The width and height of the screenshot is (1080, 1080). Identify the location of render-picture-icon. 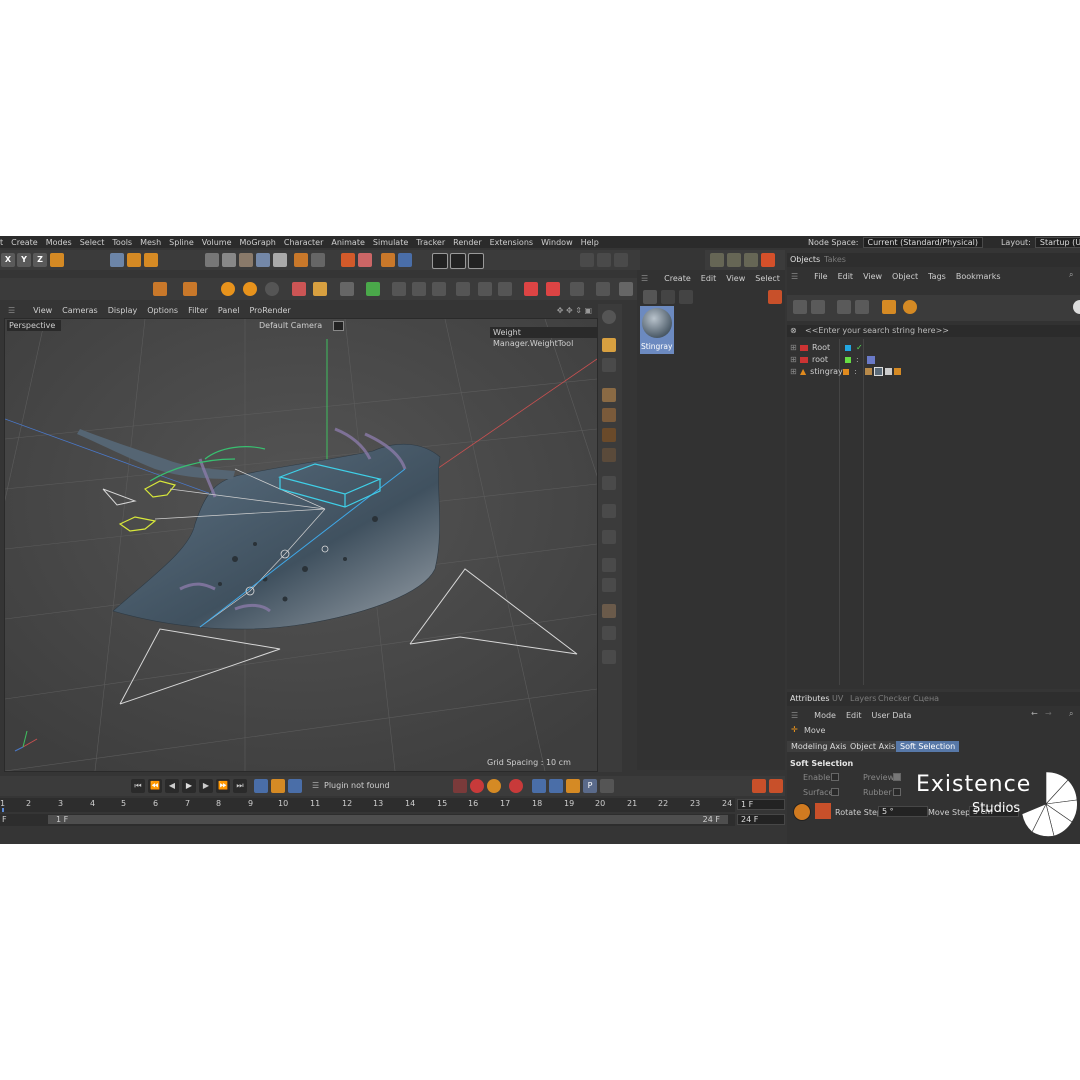
(458, 261).